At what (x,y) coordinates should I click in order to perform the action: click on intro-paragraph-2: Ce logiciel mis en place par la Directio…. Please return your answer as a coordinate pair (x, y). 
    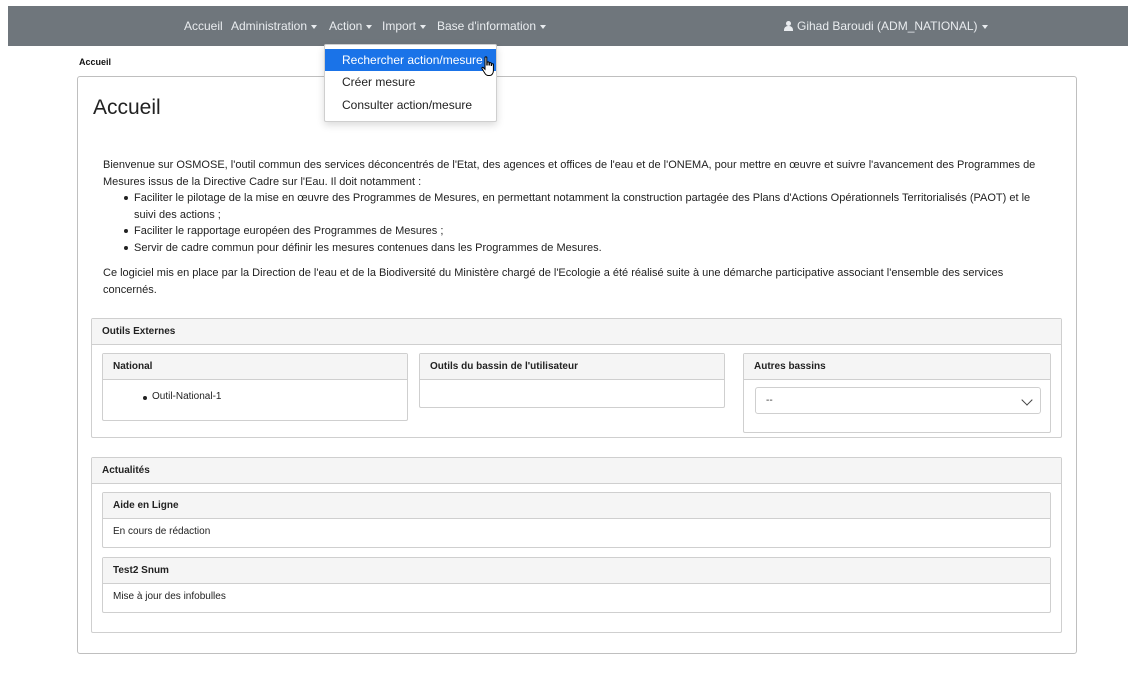
    Looking at the image, I should click on (553, 281).